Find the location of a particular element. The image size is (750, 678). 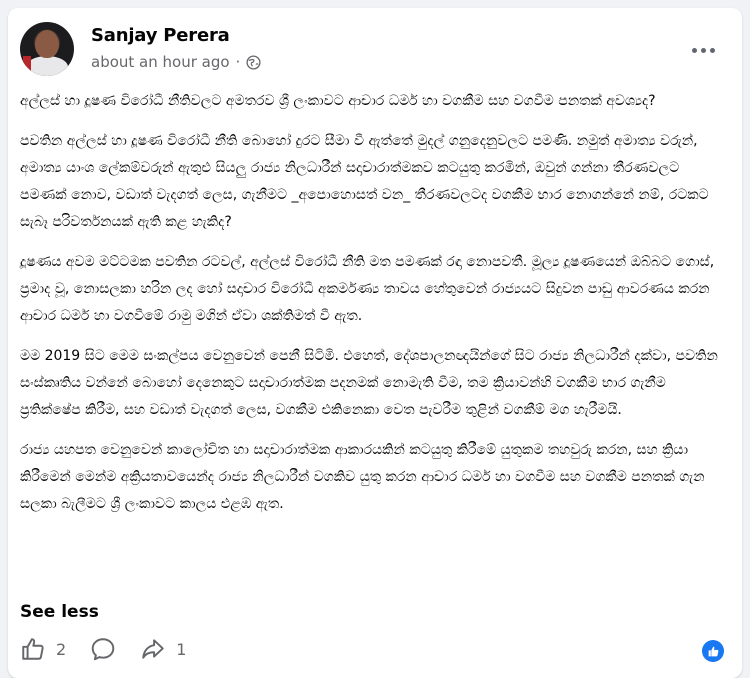

like-button: 2 is located at coordinates (43, 649).